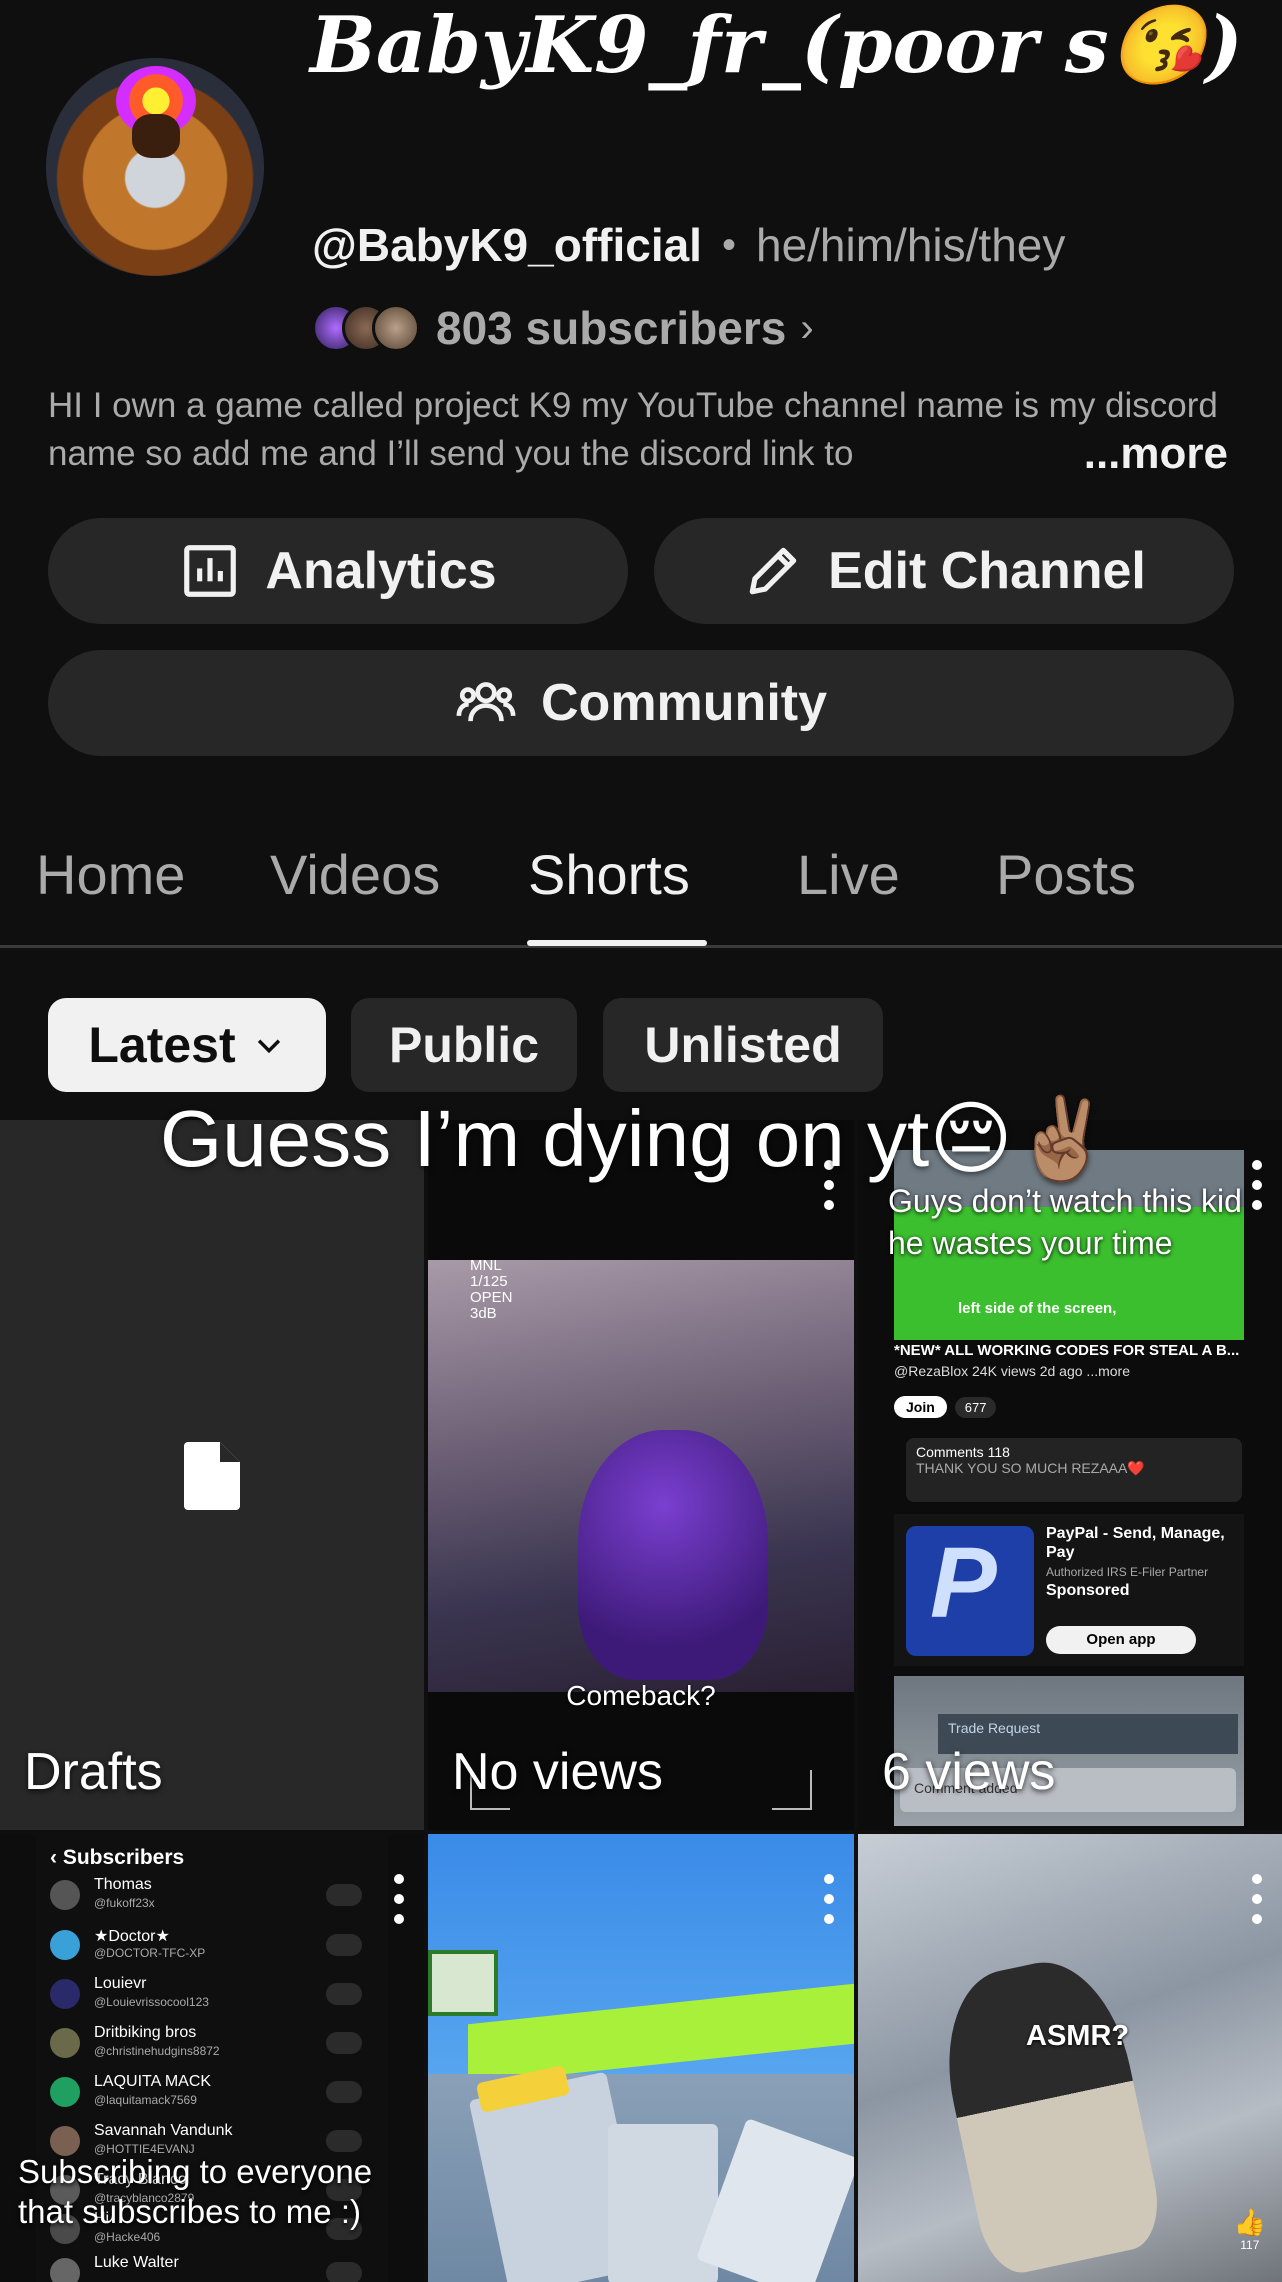  Describe the element at coordinates (910, 245) in the screenshot. I see `pronouns: he/him/his/they` at that location.